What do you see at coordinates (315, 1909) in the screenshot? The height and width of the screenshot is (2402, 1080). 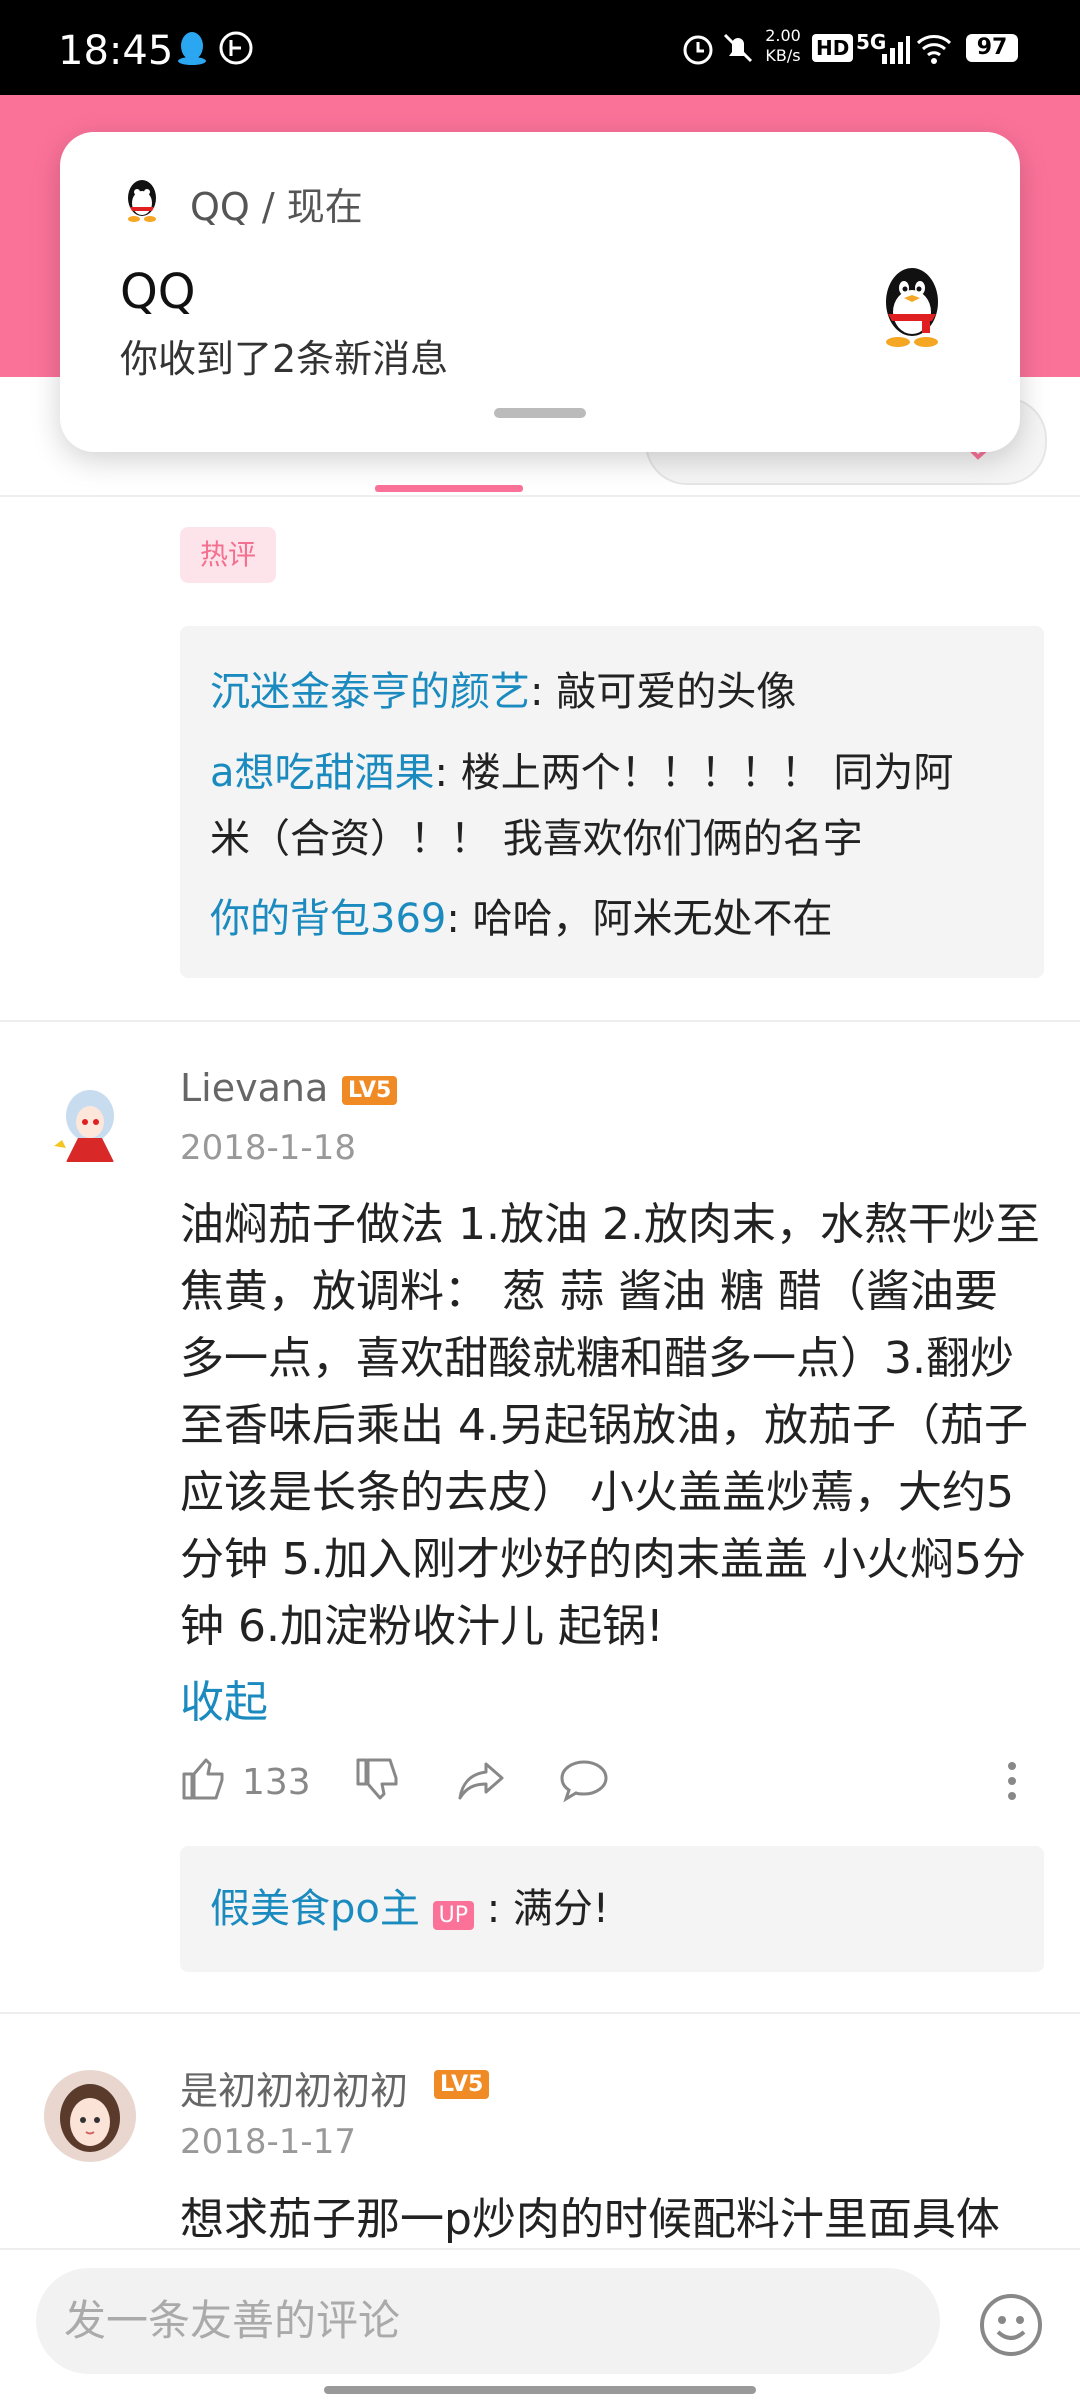 I see `reply-username: 假美食po主` at bounding box center [315, 1909].